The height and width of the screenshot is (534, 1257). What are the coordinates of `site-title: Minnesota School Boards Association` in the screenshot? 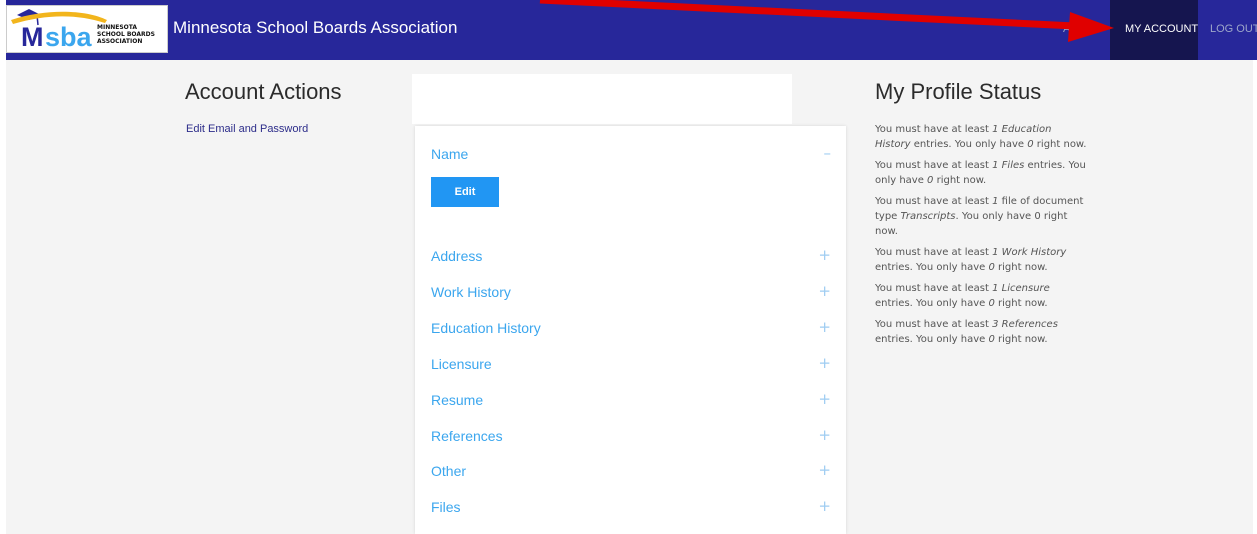 It's located at (315, 28).